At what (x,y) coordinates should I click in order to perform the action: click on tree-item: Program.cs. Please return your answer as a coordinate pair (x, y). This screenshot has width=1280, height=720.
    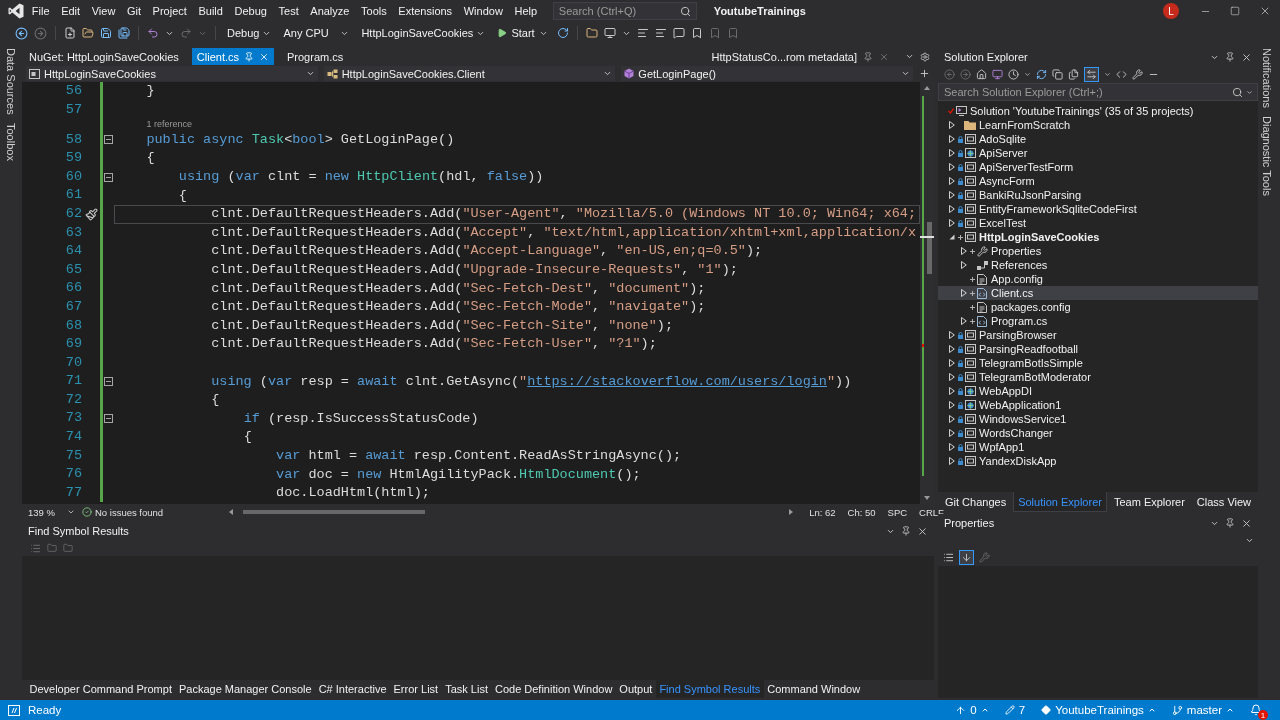
    Looking at the image, I should click on (1098, 321).